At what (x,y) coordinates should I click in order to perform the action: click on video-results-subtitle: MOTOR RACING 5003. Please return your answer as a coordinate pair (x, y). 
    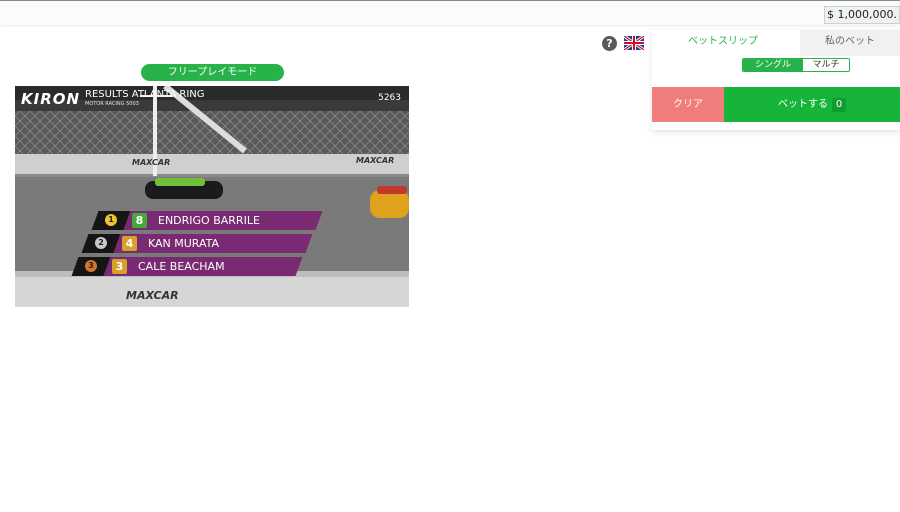
    Looking at the image, I should click on (112, 104).